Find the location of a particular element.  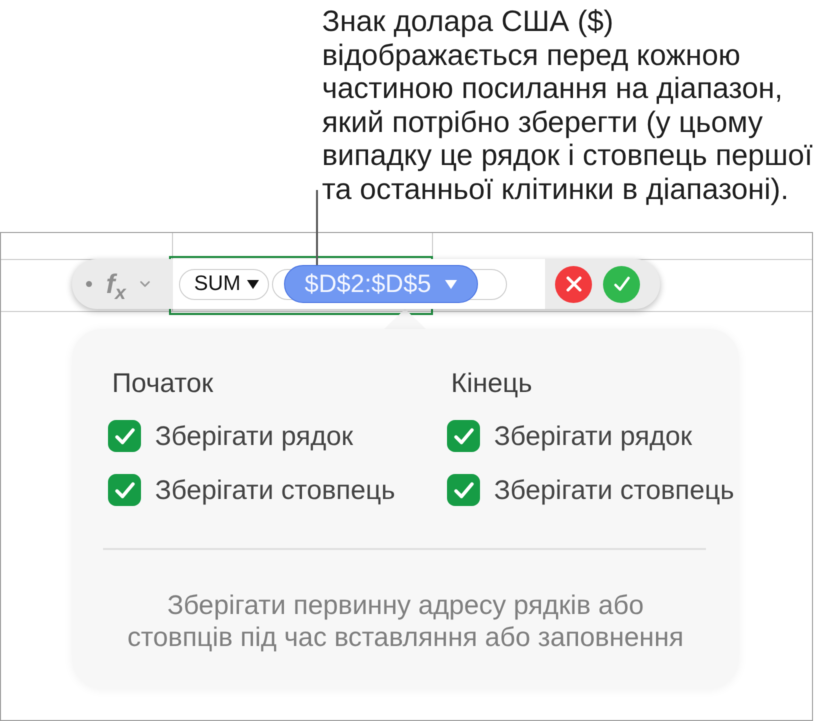

column-heading: Початок is located at coordinates (163, 383).